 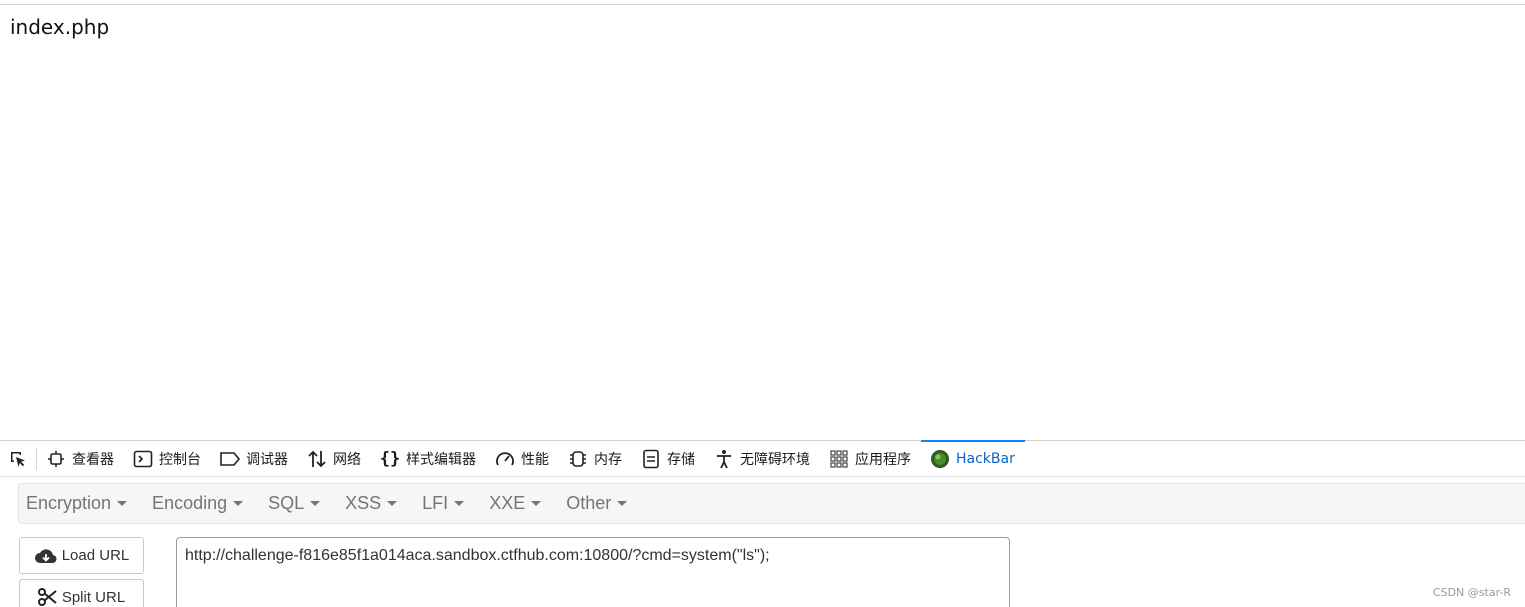 I want to click on menu-sql: SQL, so click(x=294, y=503).